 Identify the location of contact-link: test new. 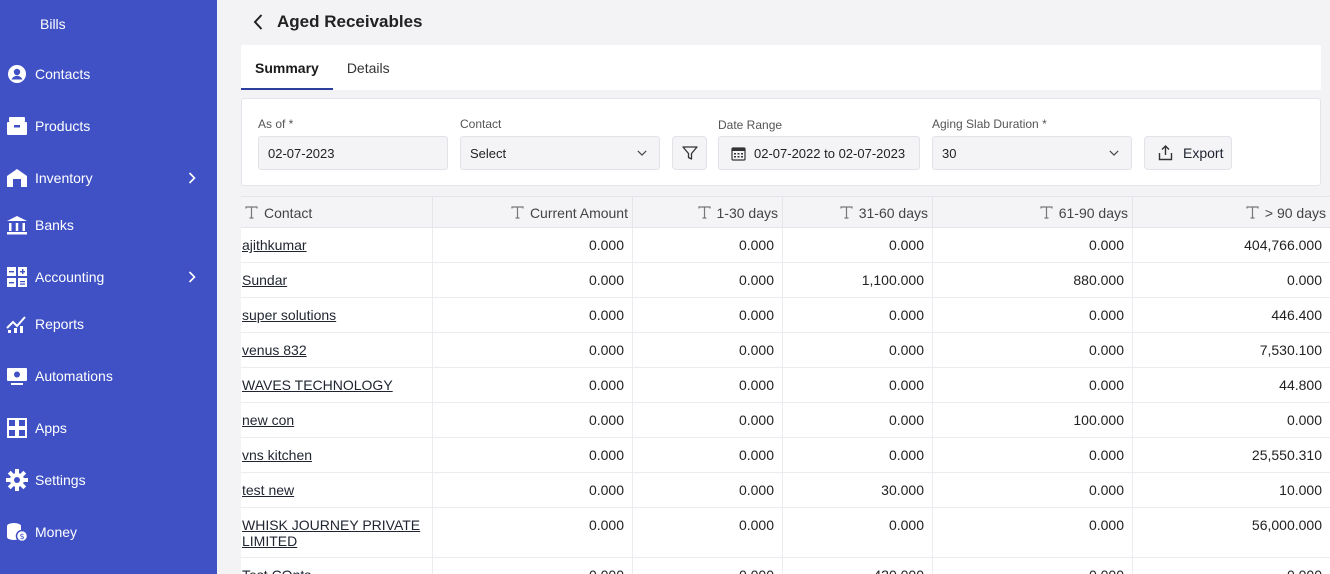
(337, 490).